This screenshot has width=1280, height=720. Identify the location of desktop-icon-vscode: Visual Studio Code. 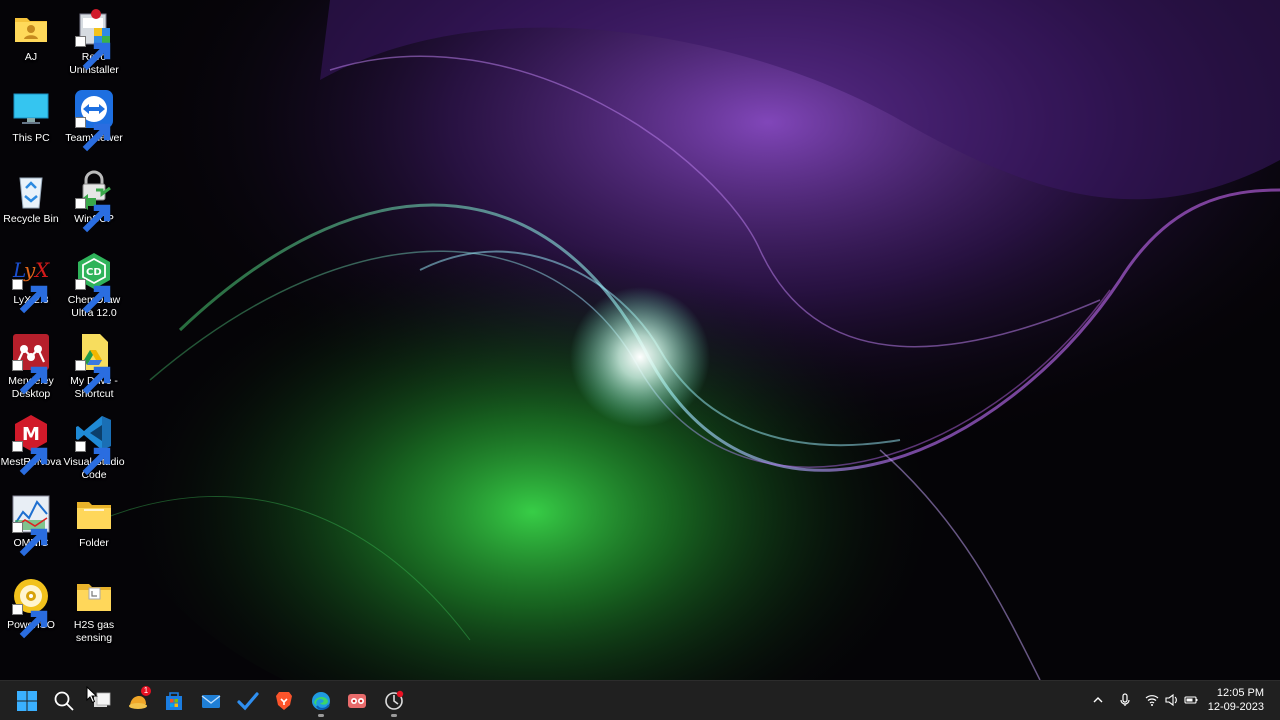
(94, 447).